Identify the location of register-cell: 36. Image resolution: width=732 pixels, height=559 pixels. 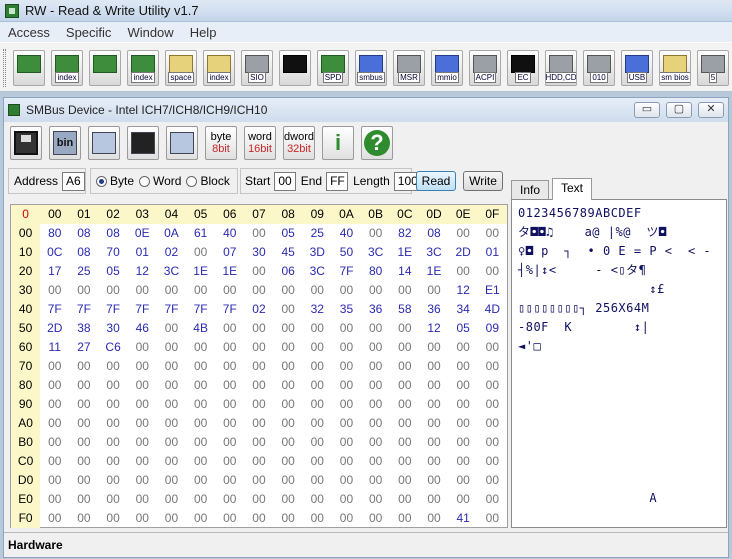
(375, 309).